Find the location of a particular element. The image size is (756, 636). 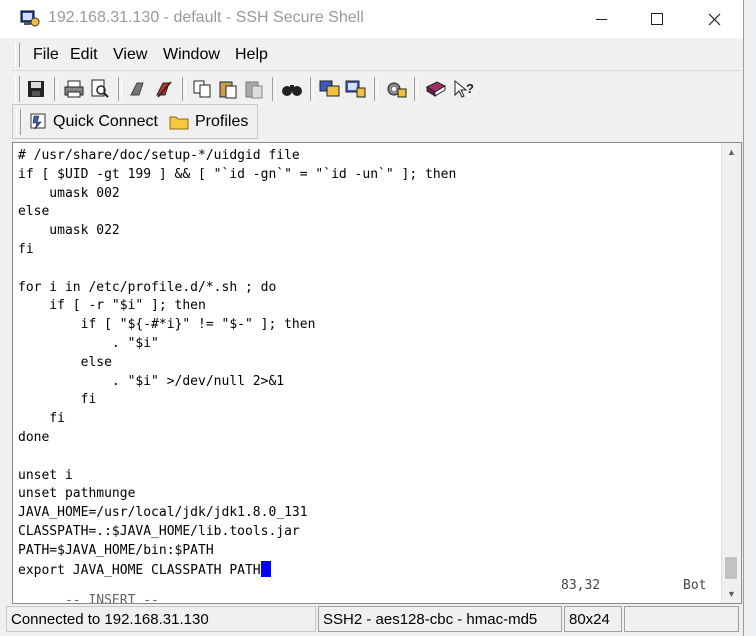

scroll-up-icon: ▲ is located at coordinates (731, 152).